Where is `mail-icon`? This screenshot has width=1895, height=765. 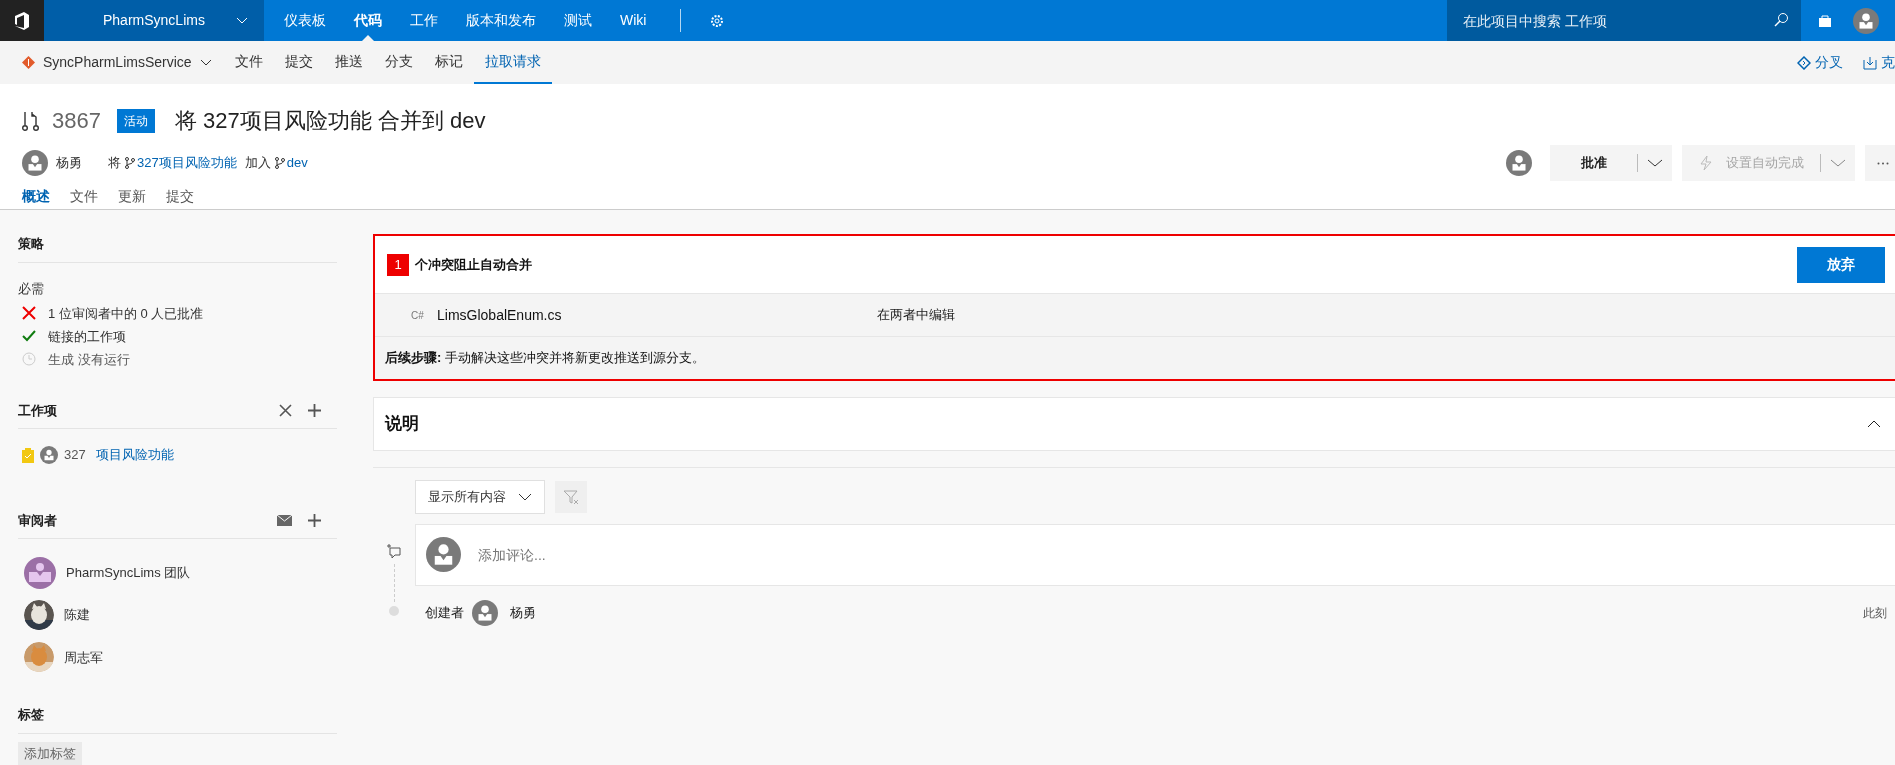 mail-icon is located at coordinates (284, 521).